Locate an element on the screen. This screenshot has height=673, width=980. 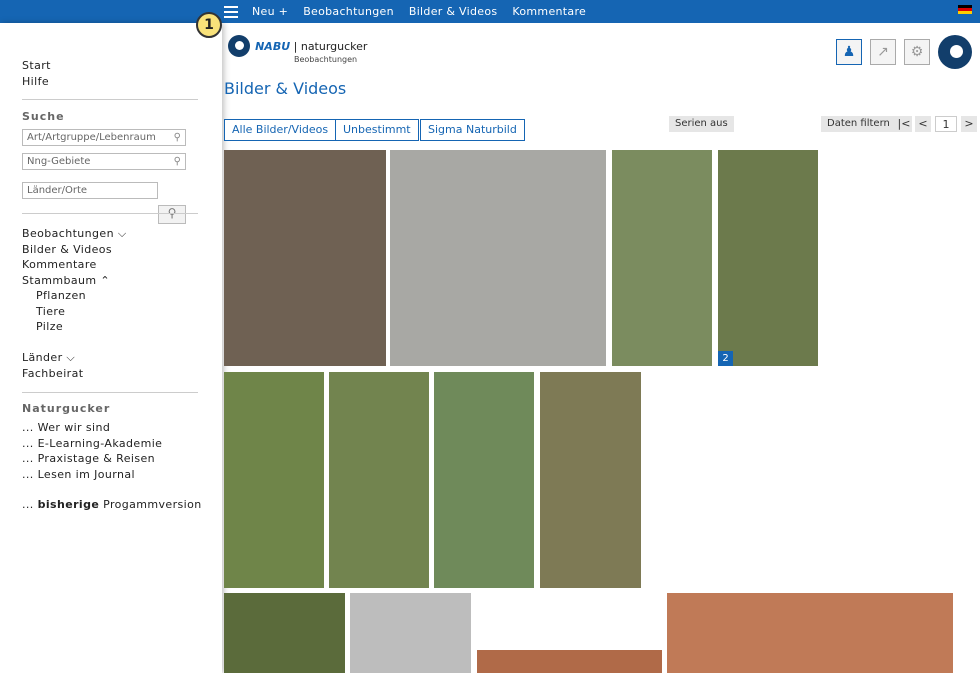
naturgucker-eye-icon is located at coordinates (955, 52).